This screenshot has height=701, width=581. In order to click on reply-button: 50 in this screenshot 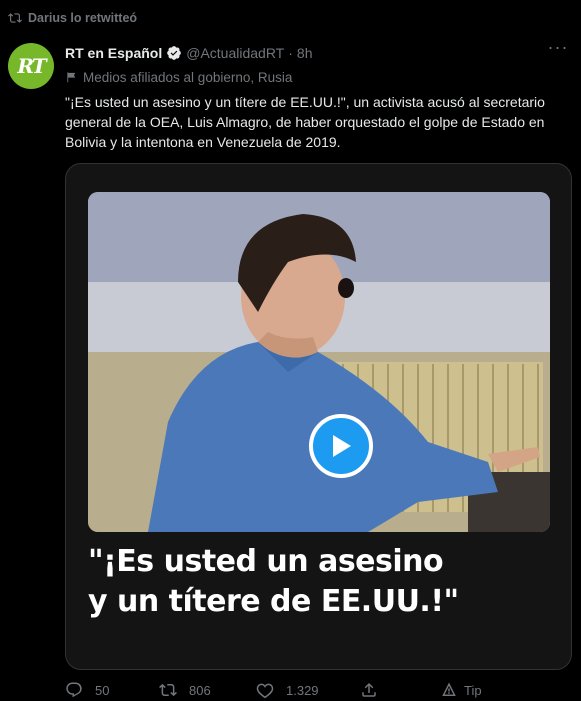, I will do `click(112, 690)`.